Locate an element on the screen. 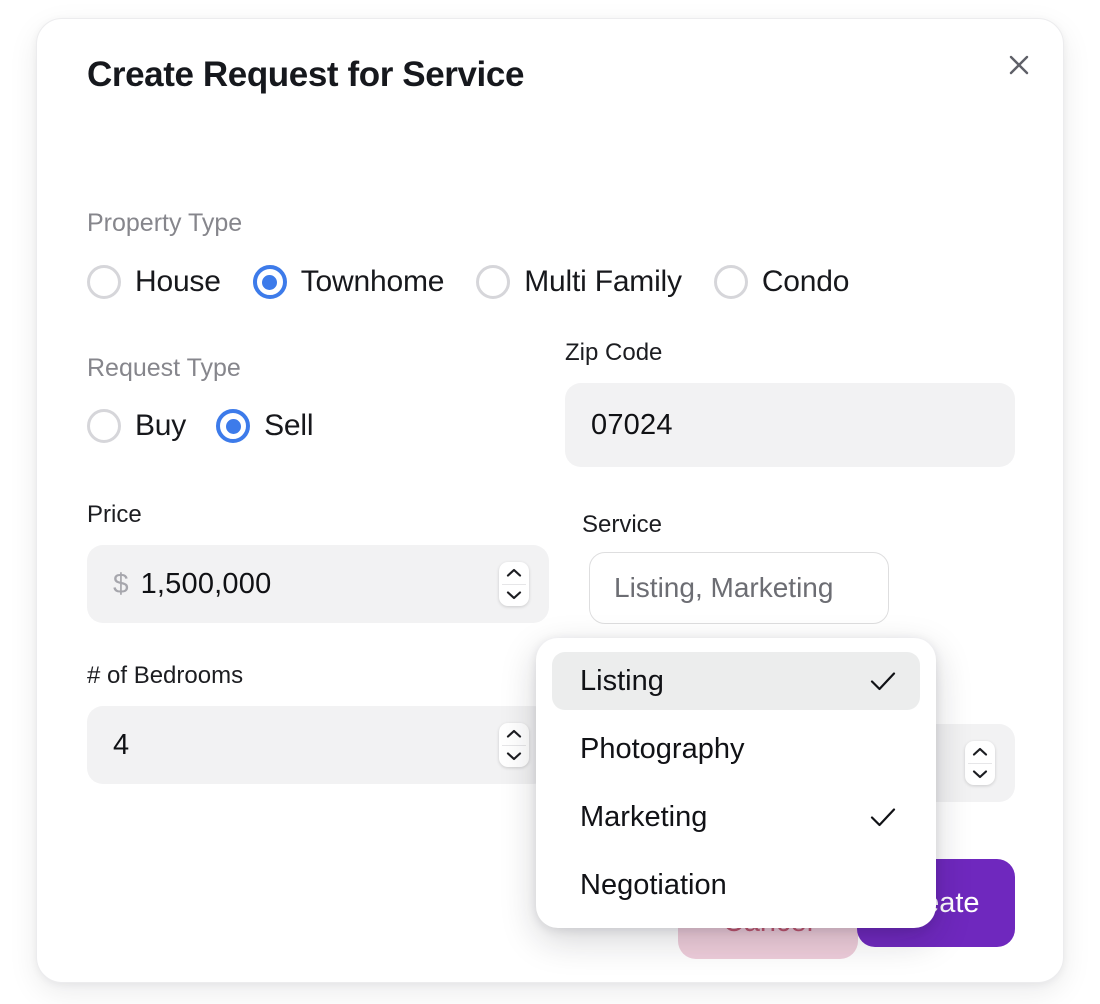  radio-property-multi-family: Multi Family is located at coordinates (579, 282).